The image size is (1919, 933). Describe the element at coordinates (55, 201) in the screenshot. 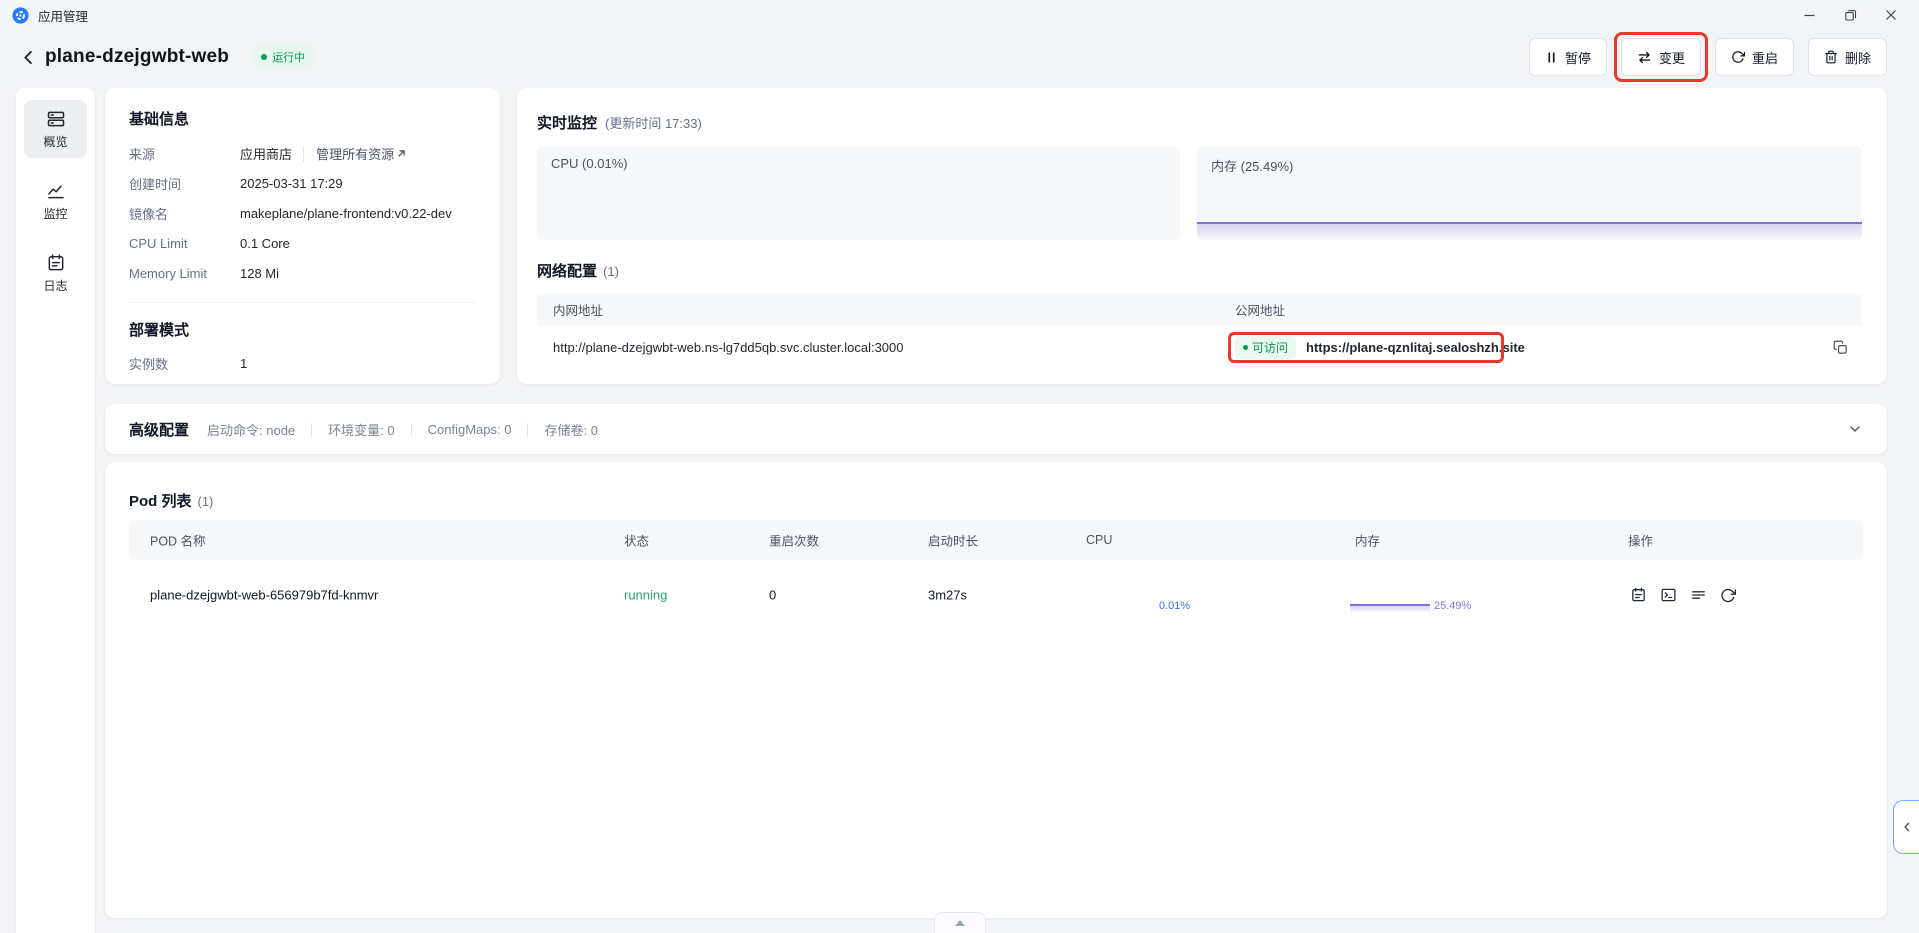

I see `sidebar-item-monitor: 监控` at that location.